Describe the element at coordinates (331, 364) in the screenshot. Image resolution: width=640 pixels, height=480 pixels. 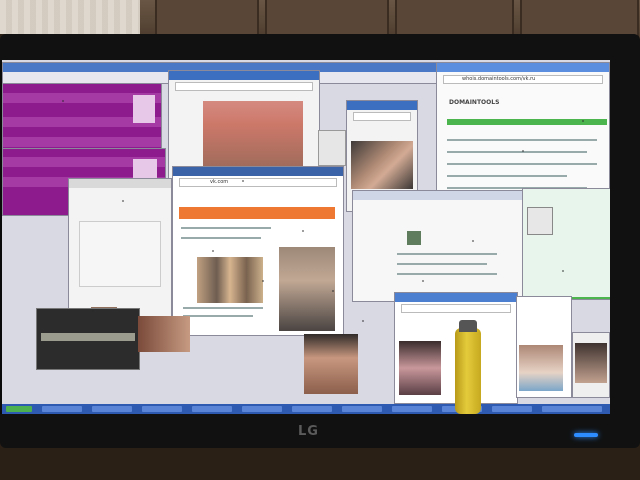
I see `shirtless-man-photo` at that location.